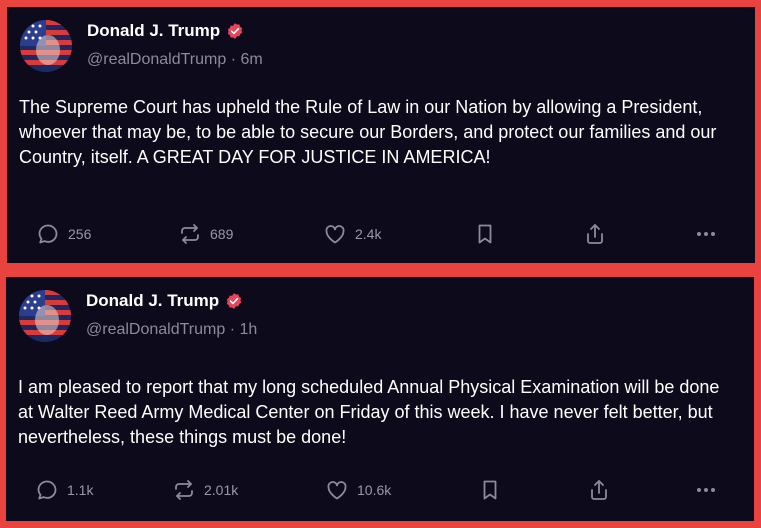  I want to click on reply-button: 1.1k, so click(64, 490).